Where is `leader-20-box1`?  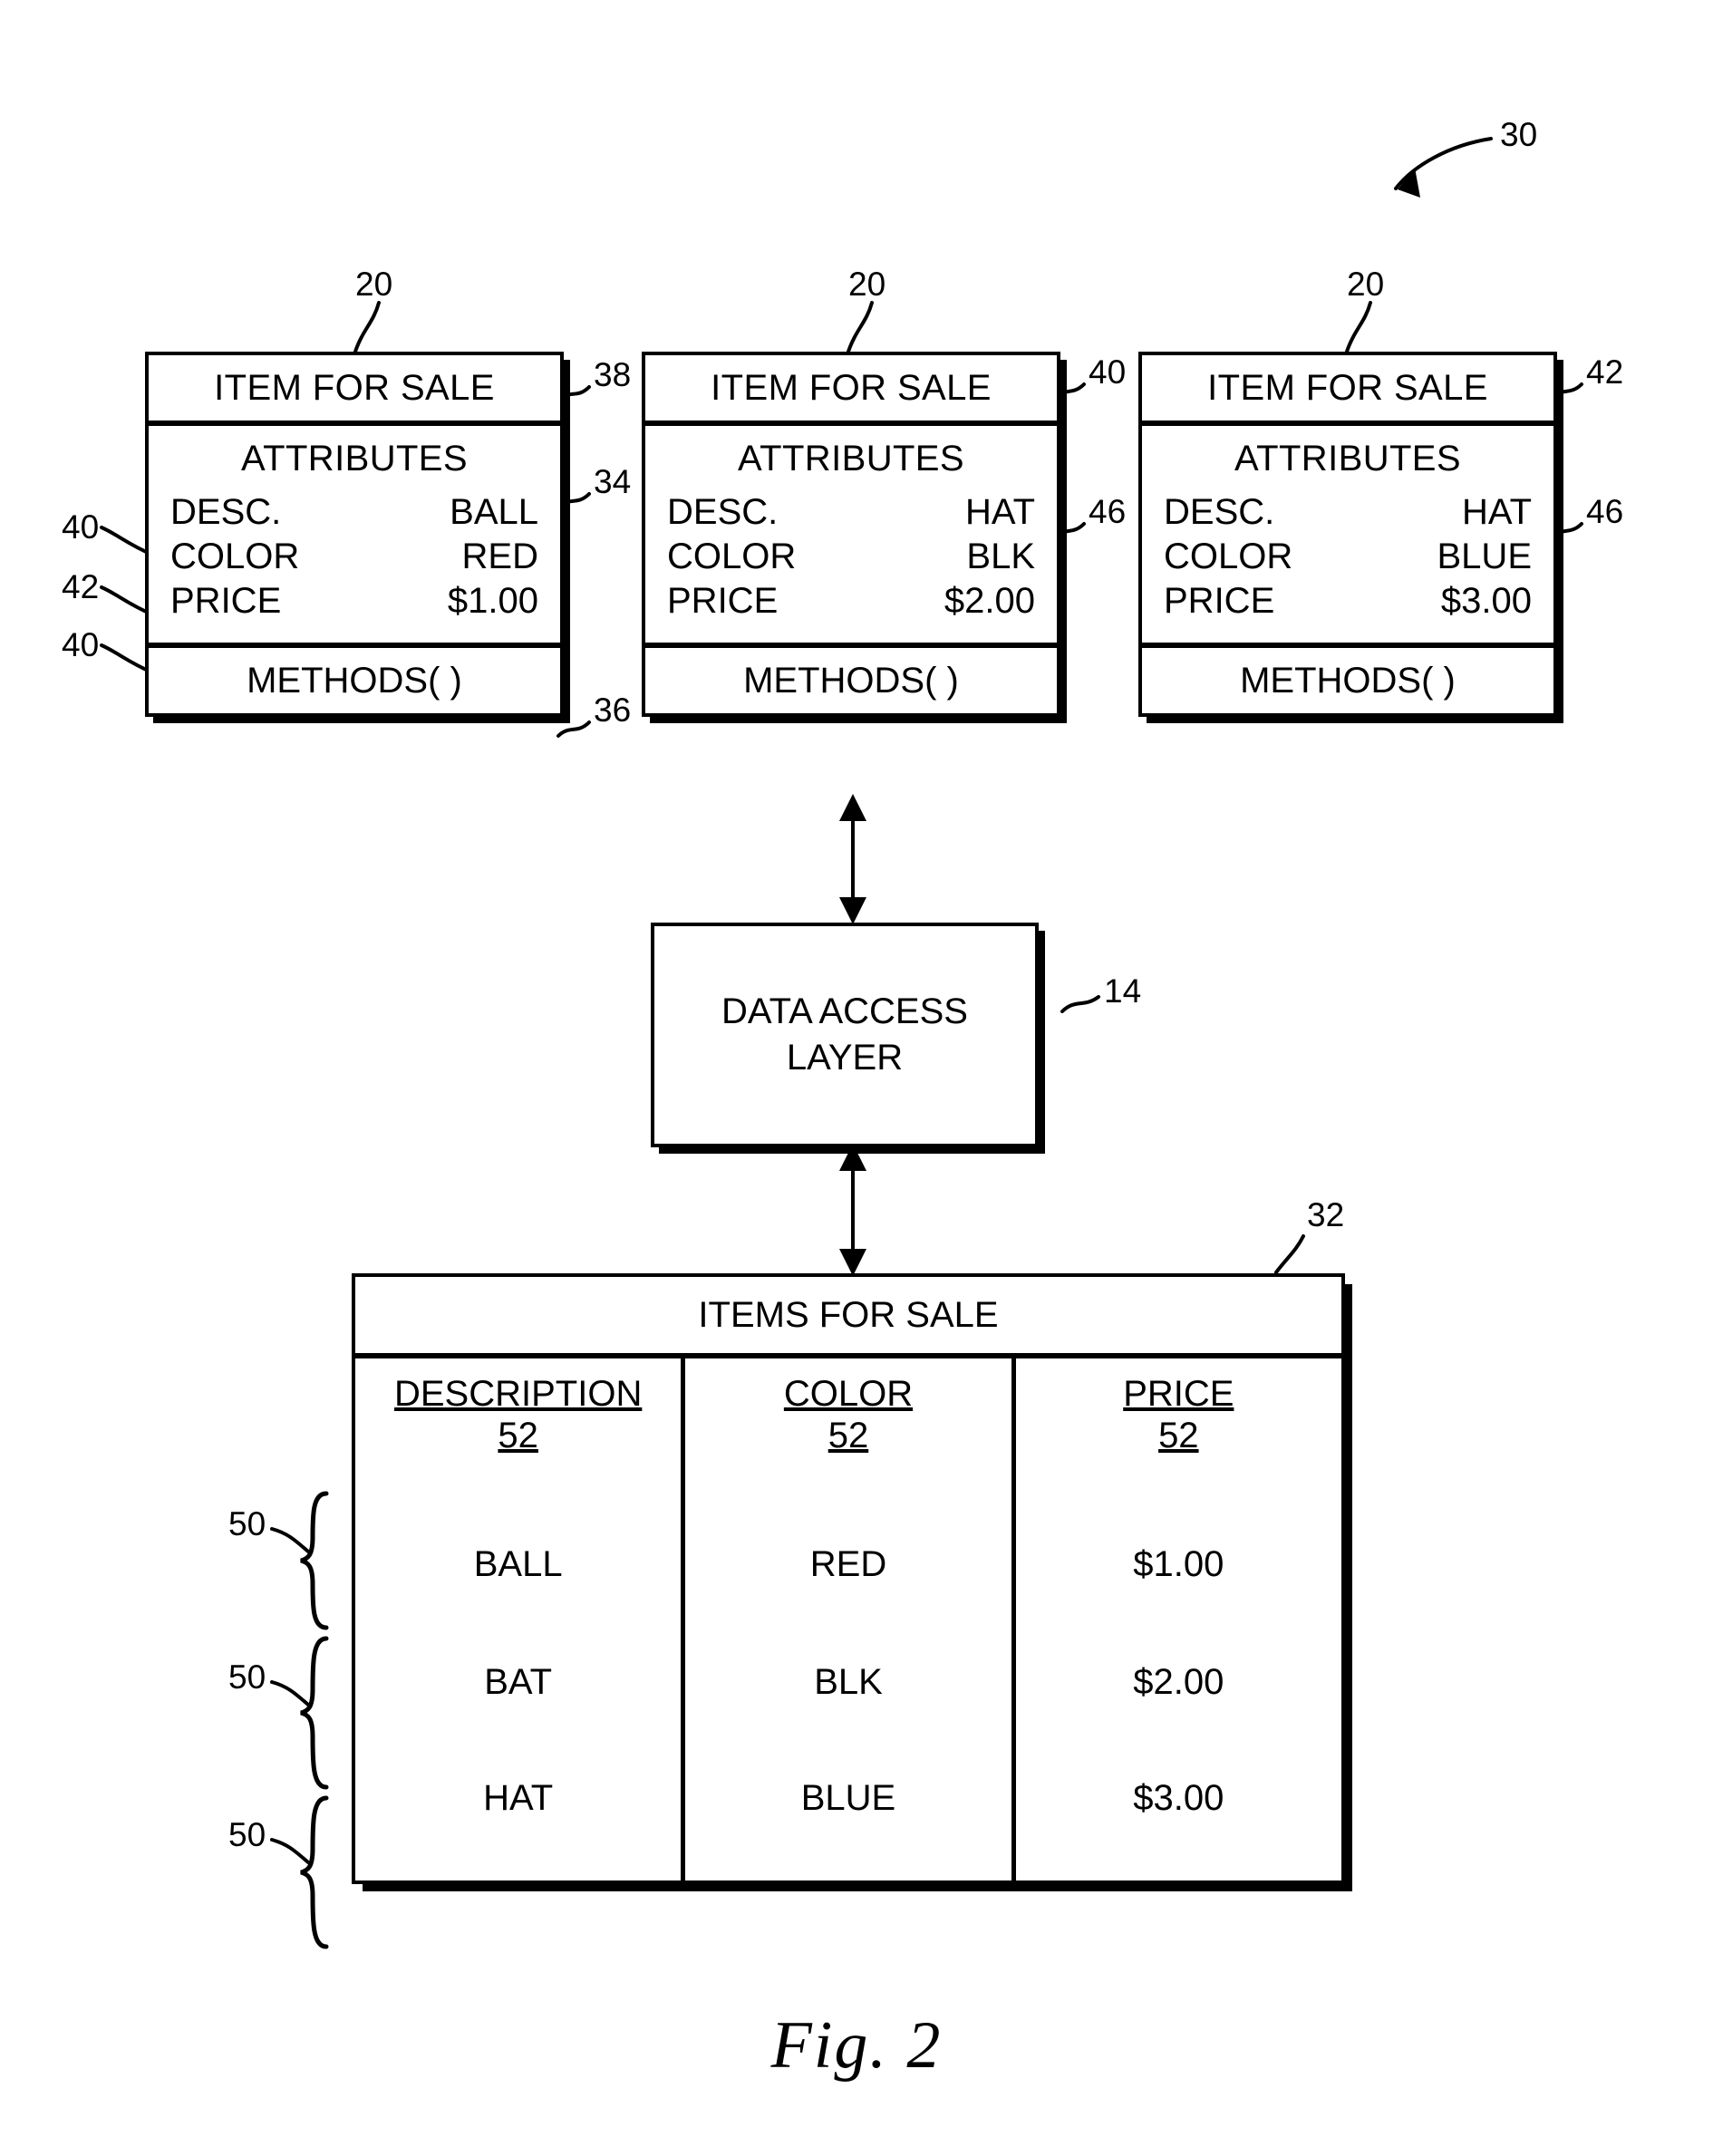 leader-20-box1 is located at coordinates (367, 327).